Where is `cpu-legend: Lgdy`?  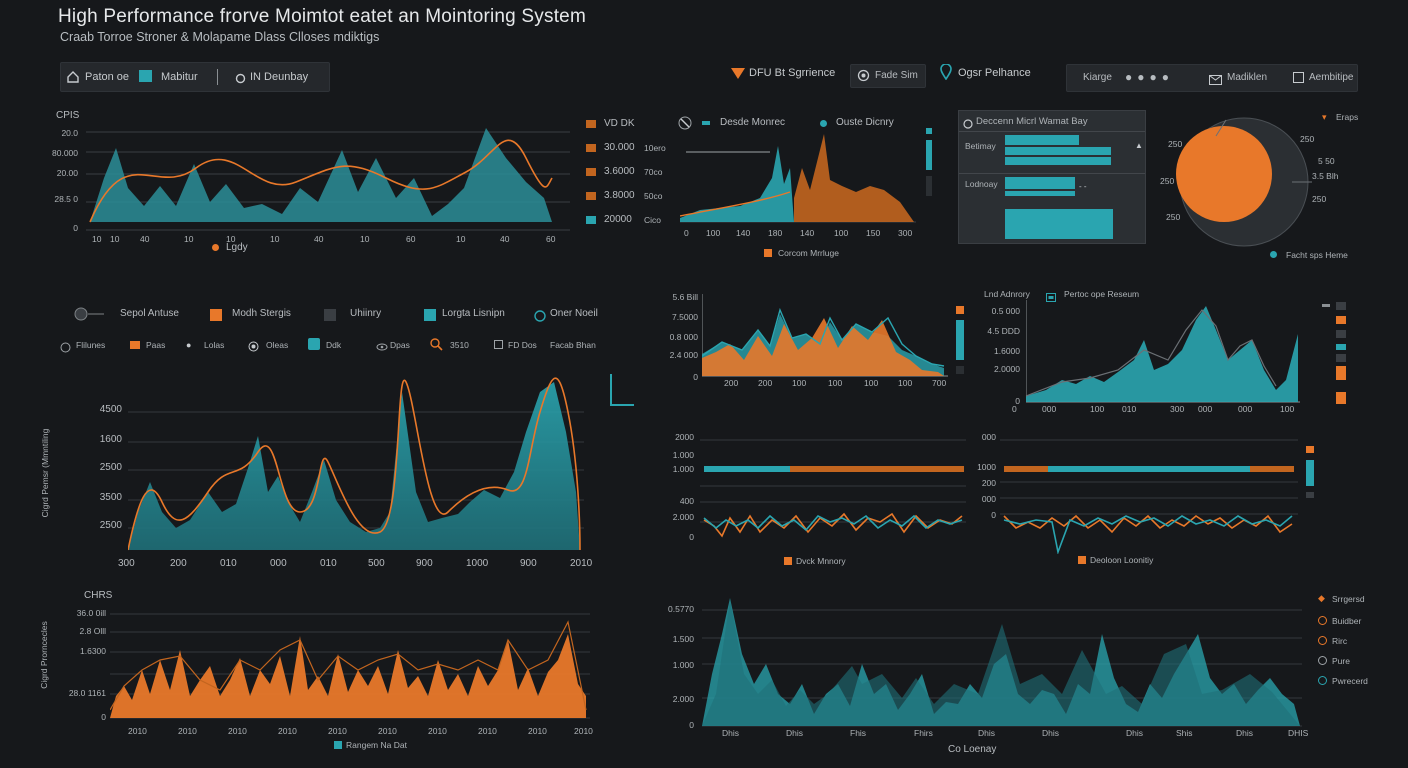 cpu-legend: Lgdy is located at coordinates (237, 247).